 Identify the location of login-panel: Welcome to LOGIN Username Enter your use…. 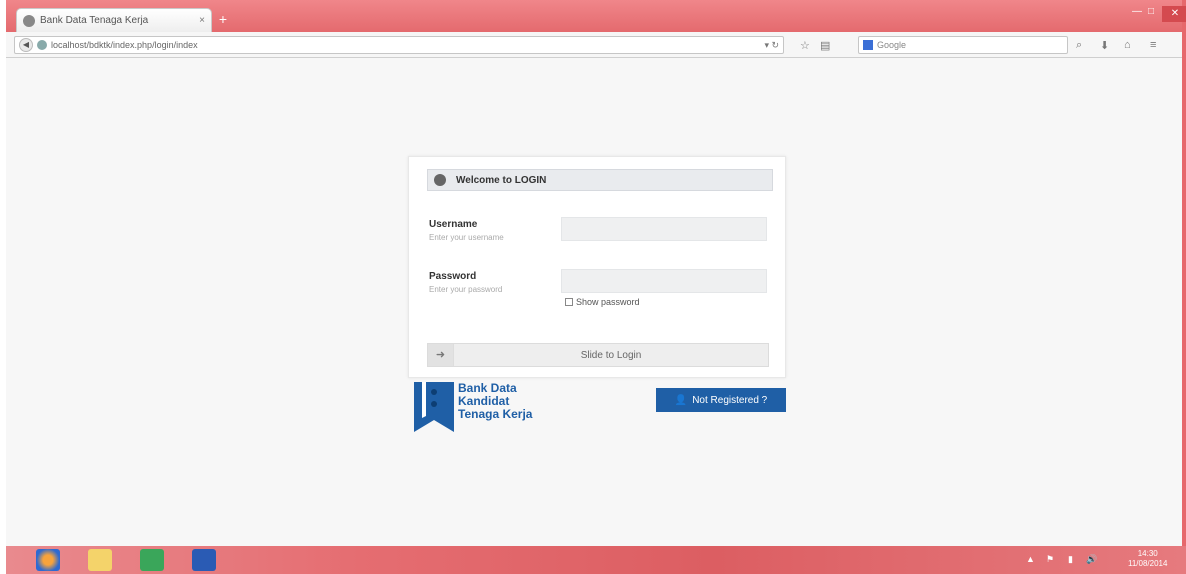
(597, 267).